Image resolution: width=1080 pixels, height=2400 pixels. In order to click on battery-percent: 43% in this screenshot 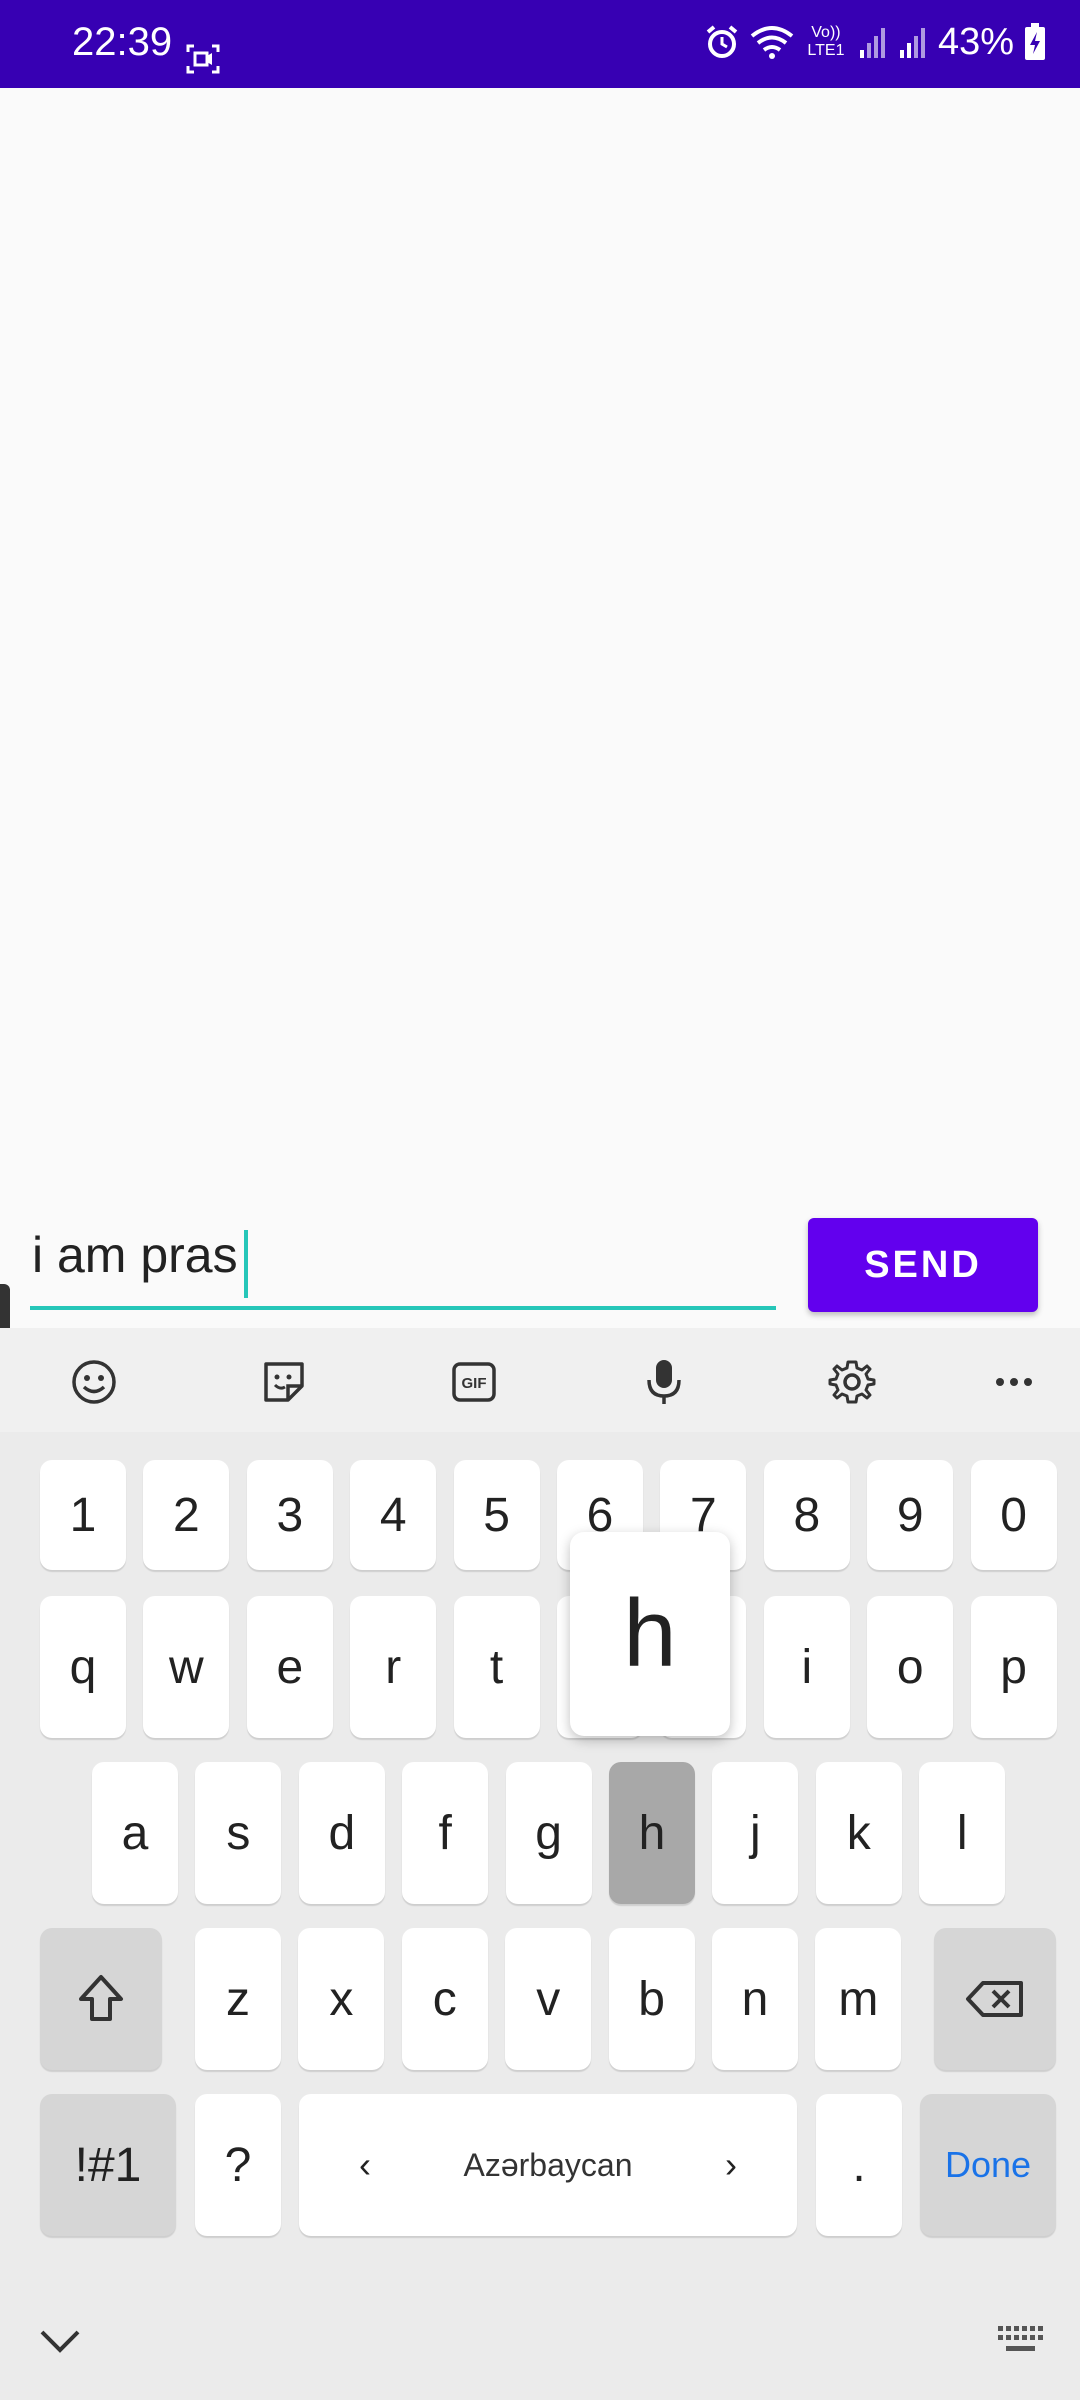, I will do `click(975, 42)`.